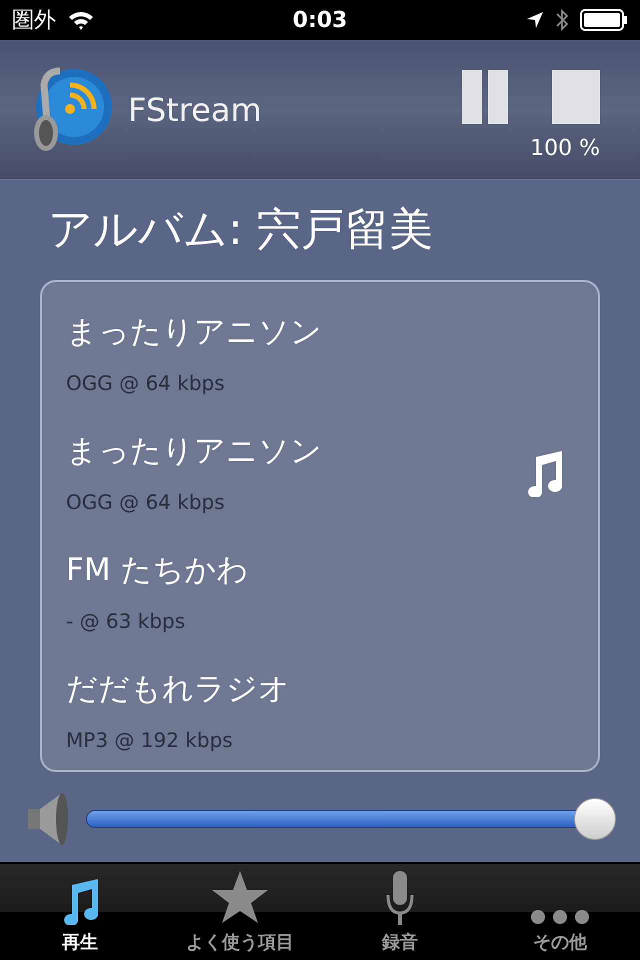 The image size is (640, 960). What do you see at coordinates (485, 97) in the screenshot?
I see `pause-button` at bounding box center [485, 97].